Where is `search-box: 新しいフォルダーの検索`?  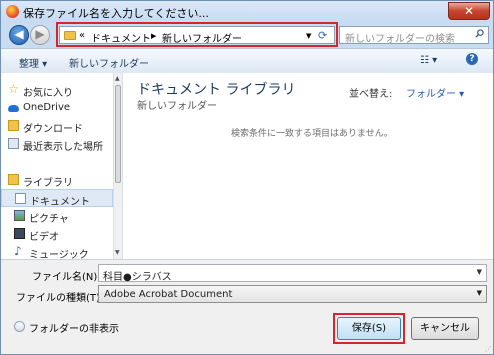 search-box: 新しいフォルダーの検索 is located at coordinates (414, 35).